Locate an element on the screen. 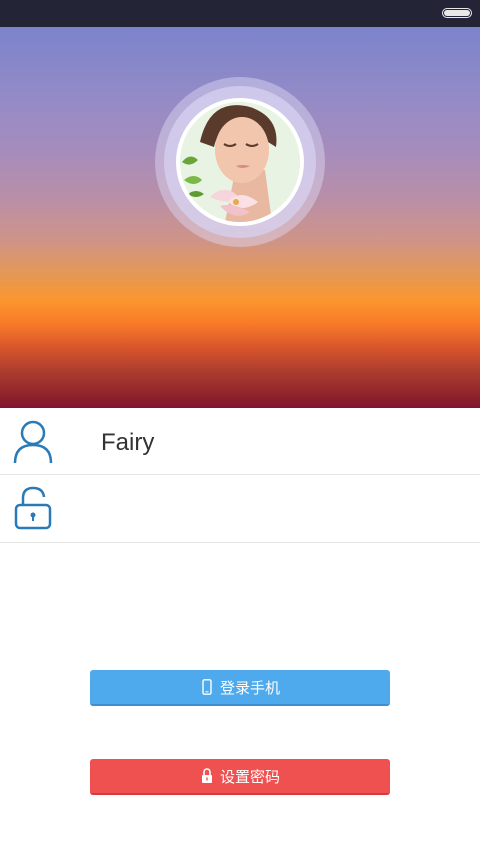 The height and width of the screenshot is (853, 480). phone-icon is located at coordinates (207, 687).